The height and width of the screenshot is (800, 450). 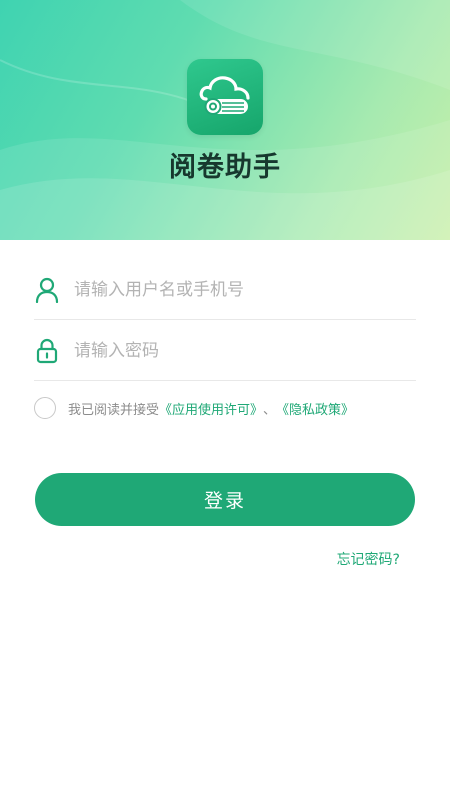 What do you see at coordinates (315, 408) in the screenshot?
I see `privacy-link: 《隐私政策》` at bounding box center [315, 408].